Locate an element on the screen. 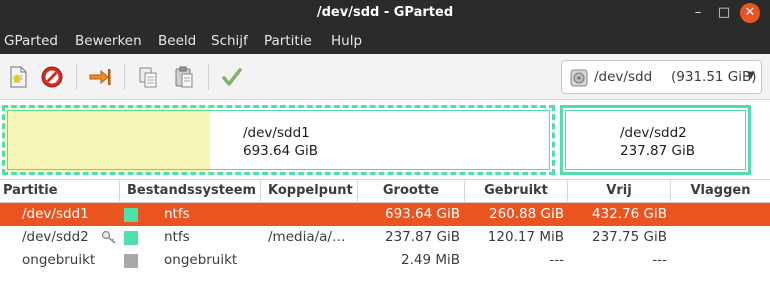 This screenshot has height=281, width=770. menu-partitie: Partitie is located at coordinates (288, 41).